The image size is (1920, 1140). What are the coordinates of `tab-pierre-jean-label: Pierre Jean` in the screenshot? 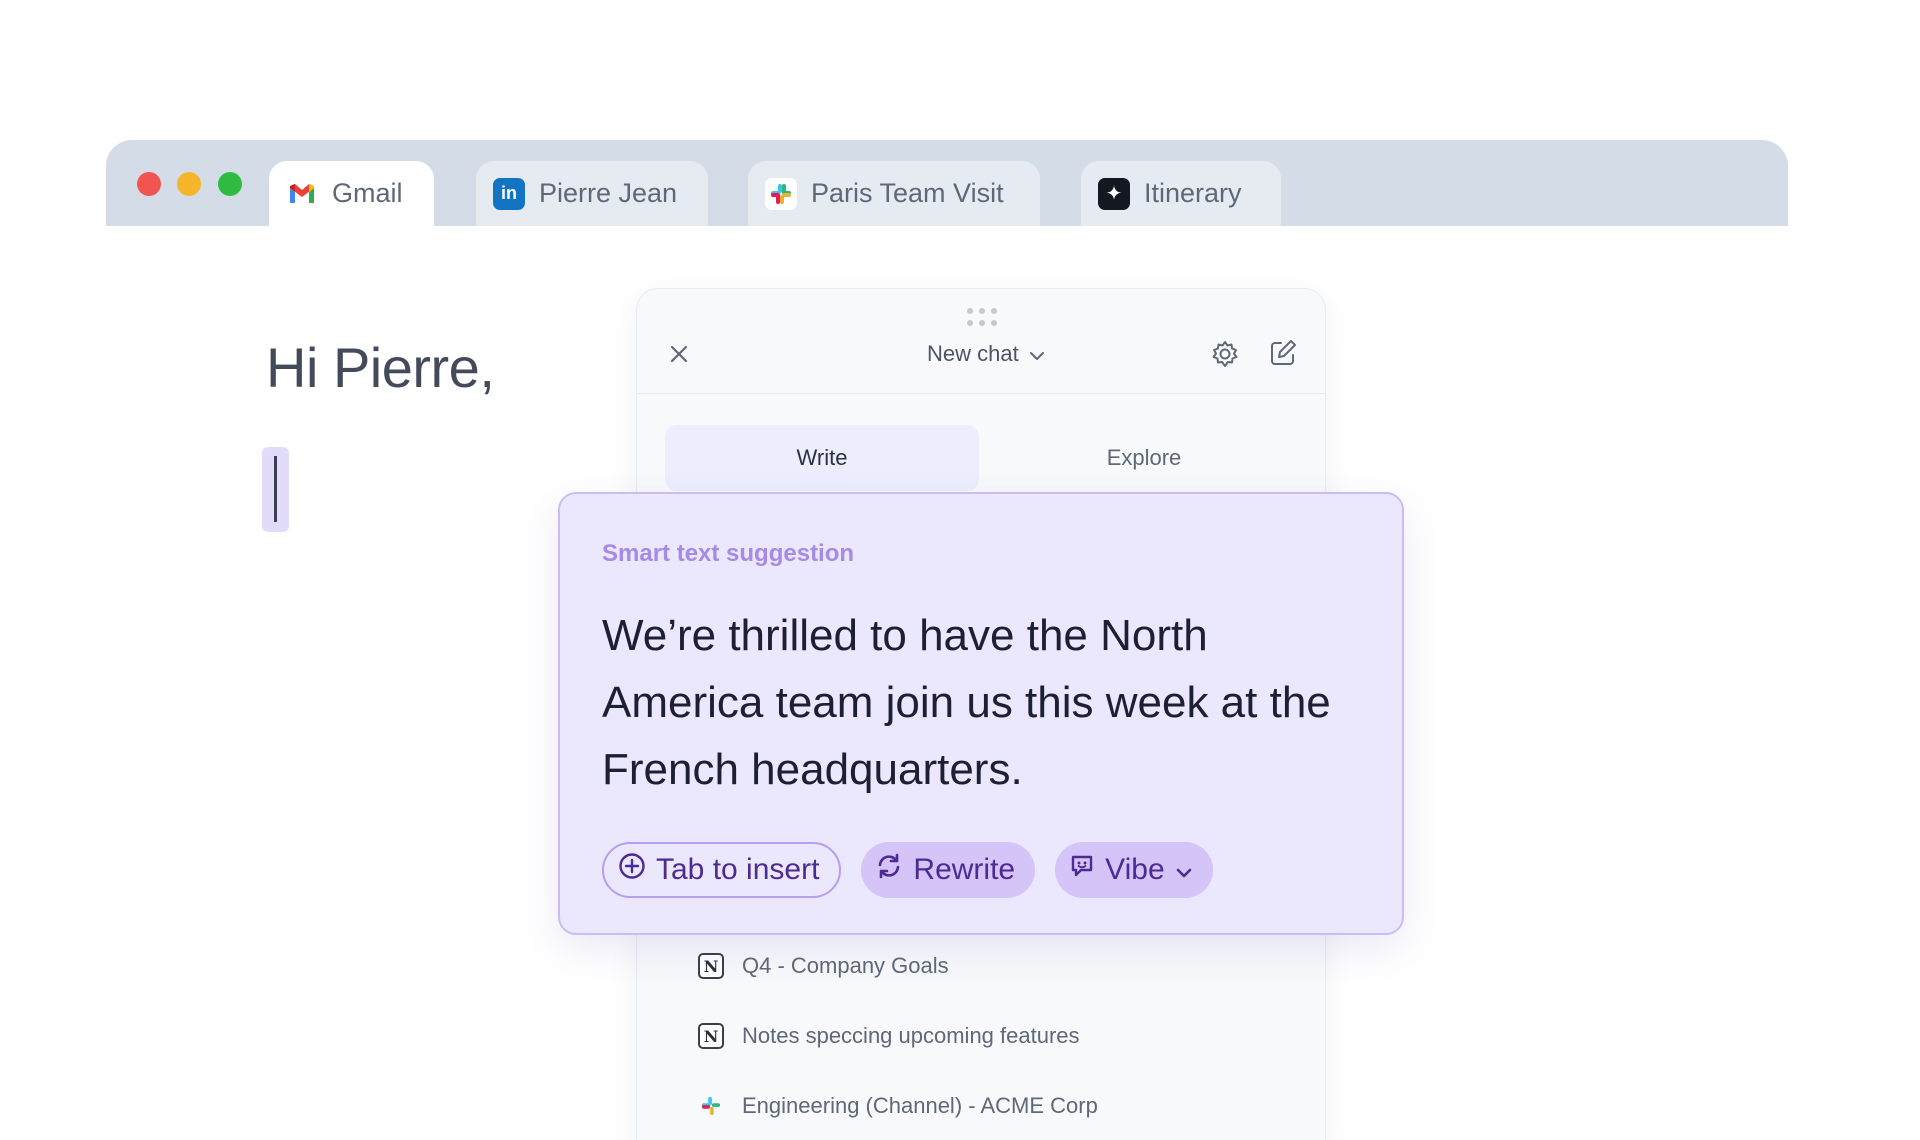 It's located at (608, 193).